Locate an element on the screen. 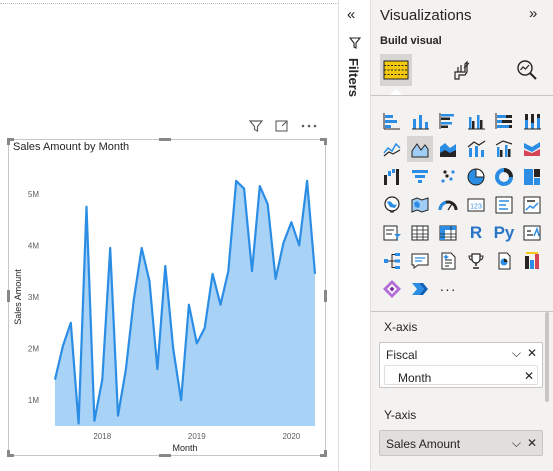  goals-trophy-icon is located at coordinates (476, 261).